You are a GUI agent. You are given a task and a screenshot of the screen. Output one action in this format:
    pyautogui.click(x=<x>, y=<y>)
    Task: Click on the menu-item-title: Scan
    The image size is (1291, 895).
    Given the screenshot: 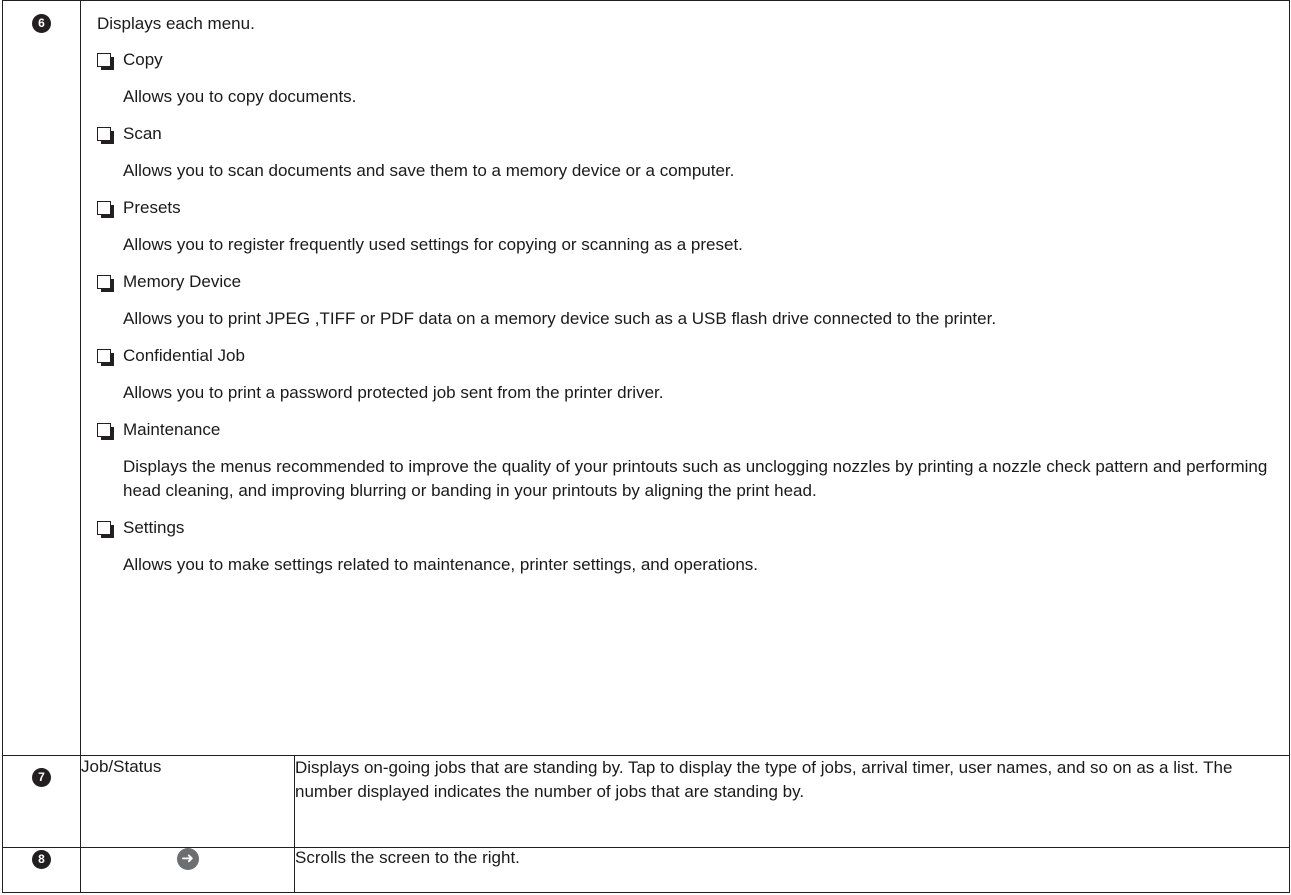 What is the action you would take?
    pyautogui.click(x=142, y=133)
    